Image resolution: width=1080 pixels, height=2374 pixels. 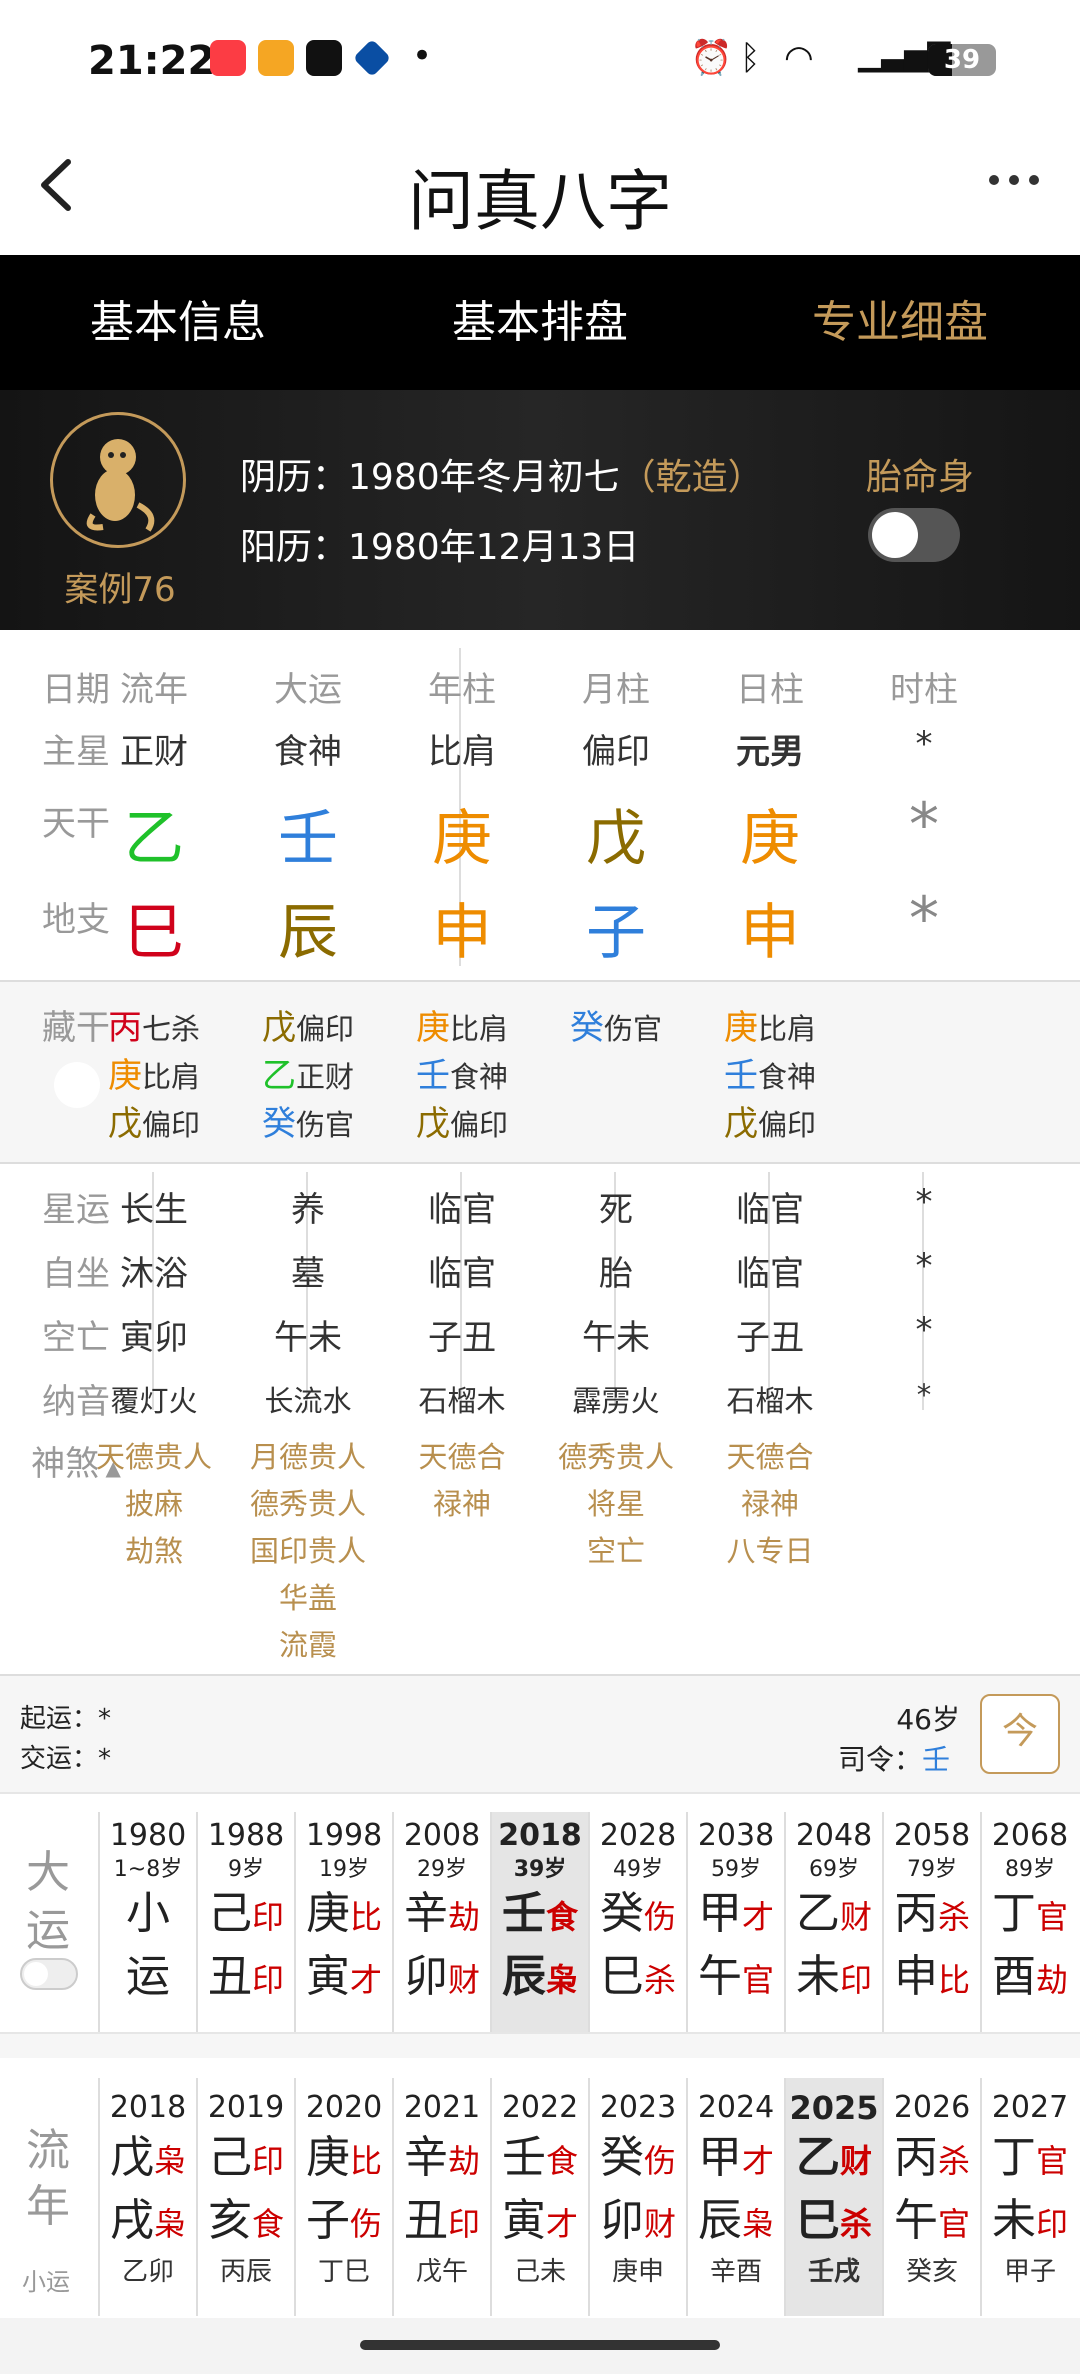 I want to click on tab-basic-info: 基本信息, so click(x=178, y=322).